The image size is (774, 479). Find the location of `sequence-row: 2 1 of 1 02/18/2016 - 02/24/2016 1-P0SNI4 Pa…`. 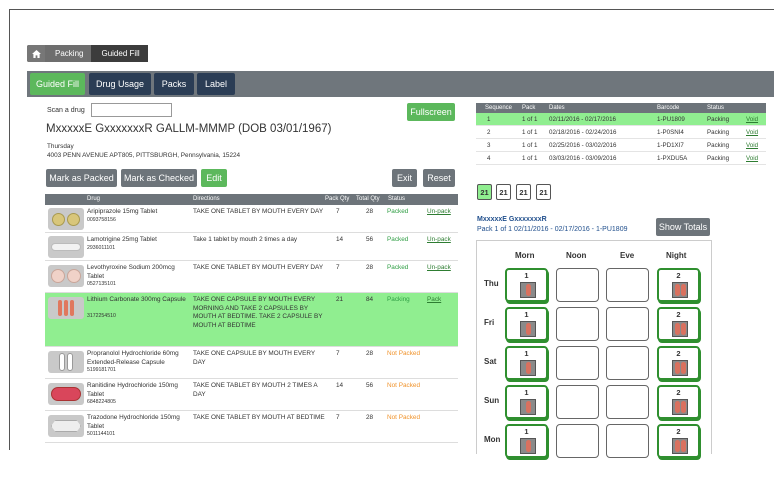

sequence-row: 2 1 of 1 02/18/2016 - 02/24/2016 1-P0SNI4 Pa… is located at coordinates (621, 132).